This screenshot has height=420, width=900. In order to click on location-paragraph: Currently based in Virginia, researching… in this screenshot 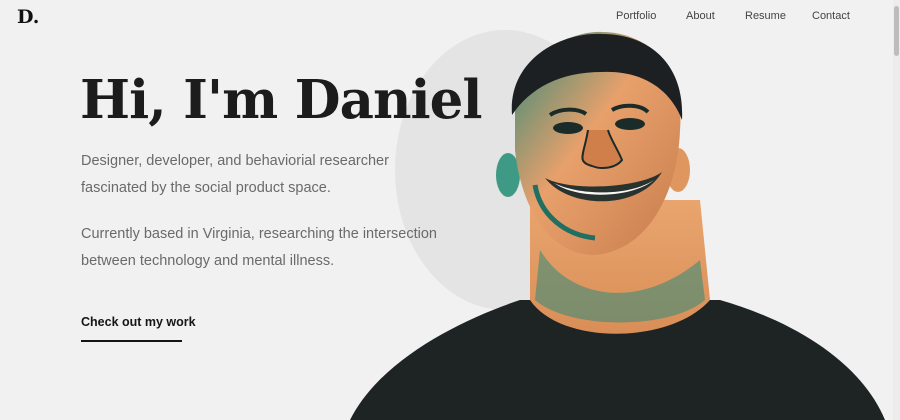, I will do `click(261, 248)`.